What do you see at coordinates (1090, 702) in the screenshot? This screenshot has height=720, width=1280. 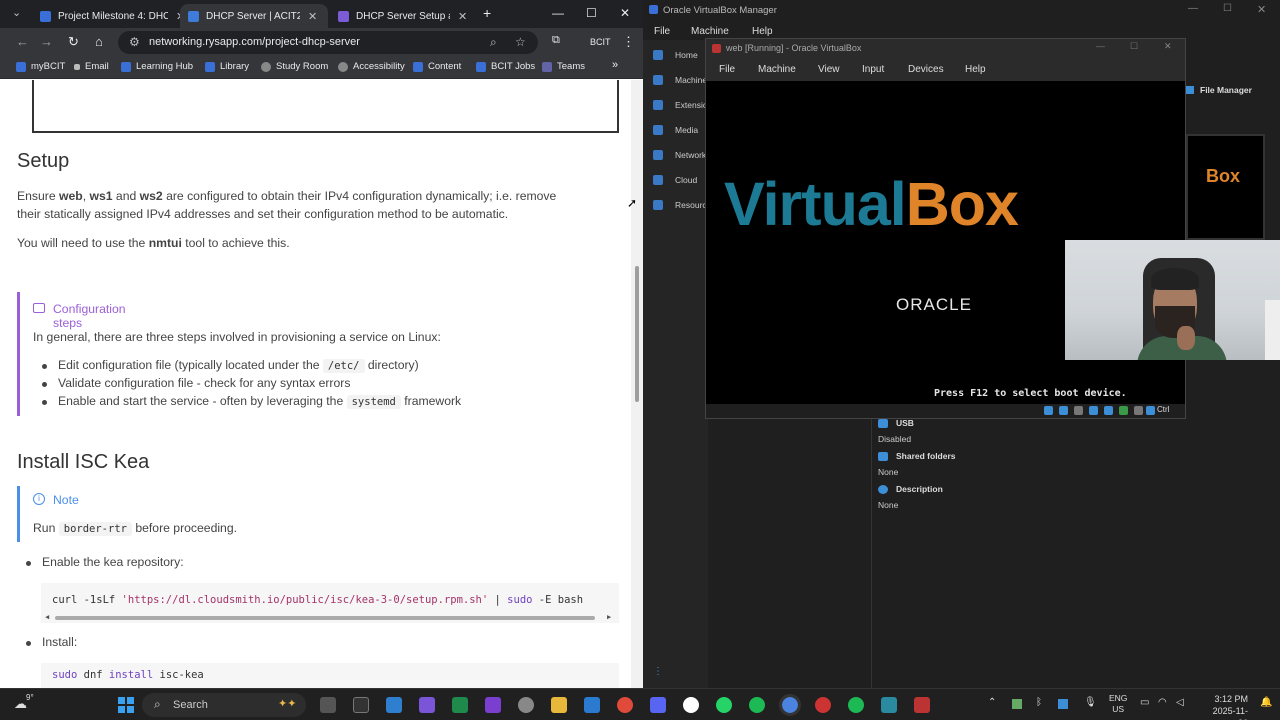 I see `microphone-icon: 🎙` at bounding box center [1090, 702].